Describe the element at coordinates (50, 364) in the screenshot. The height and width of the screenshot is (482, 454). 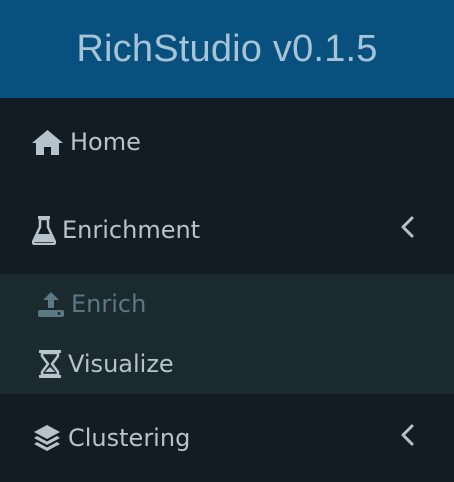
I see `hourglass-icon` at that location.